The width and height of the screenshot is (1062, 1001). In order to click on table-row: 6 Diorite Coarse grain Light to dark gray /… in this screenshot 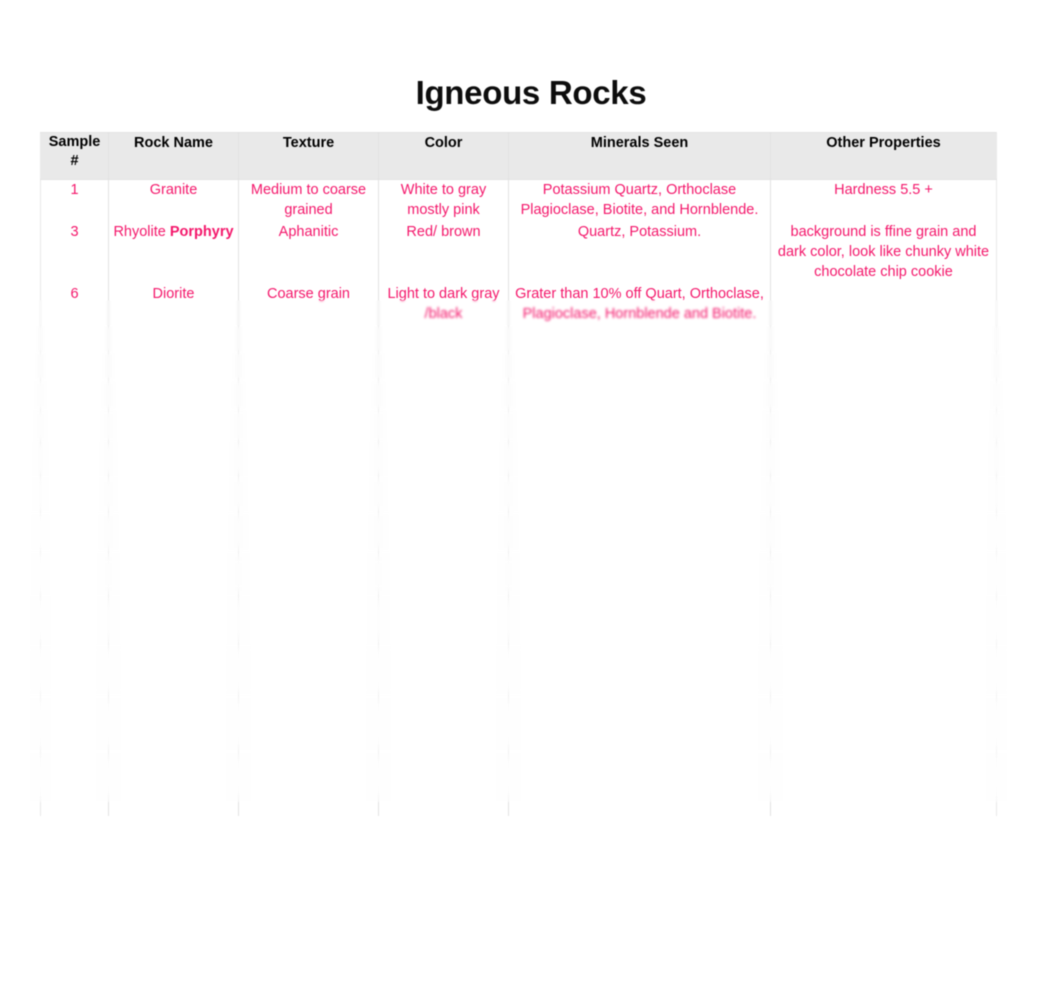, I will do `click(518, 303)`.